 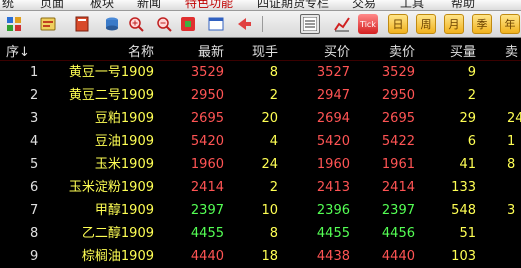 I want to click on row-bid-volume: 6, so click(x=471, y=141).